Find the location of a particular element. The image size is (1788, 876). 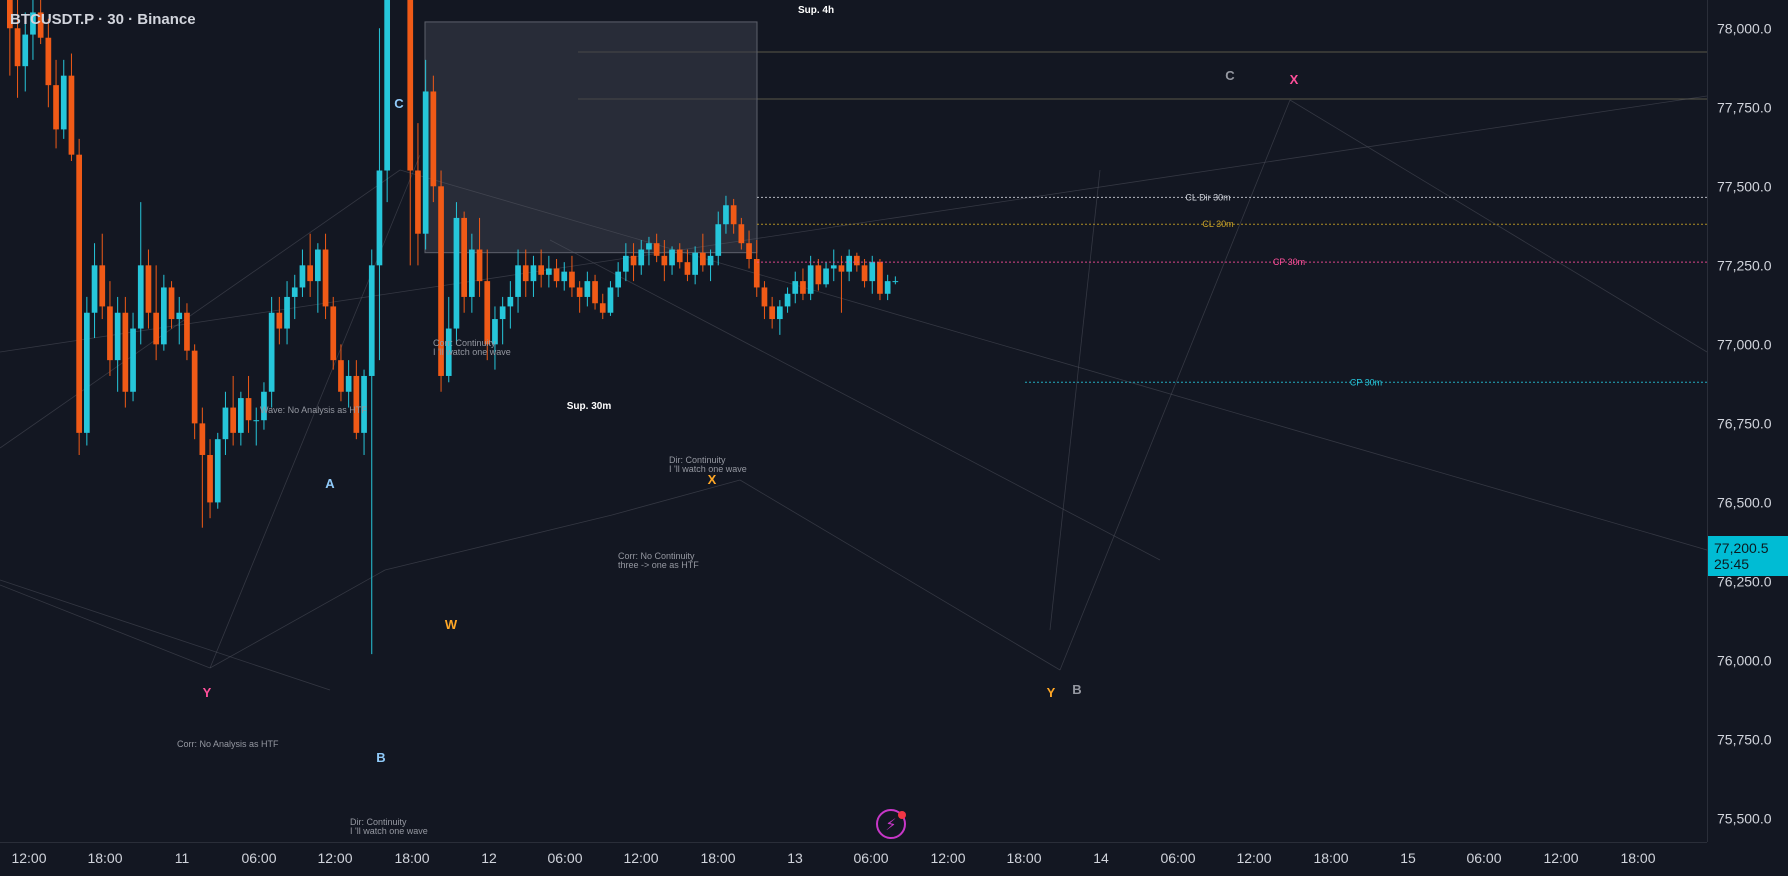

y-tick-label: 75,500.0 is located at coordinates (1744, 819).